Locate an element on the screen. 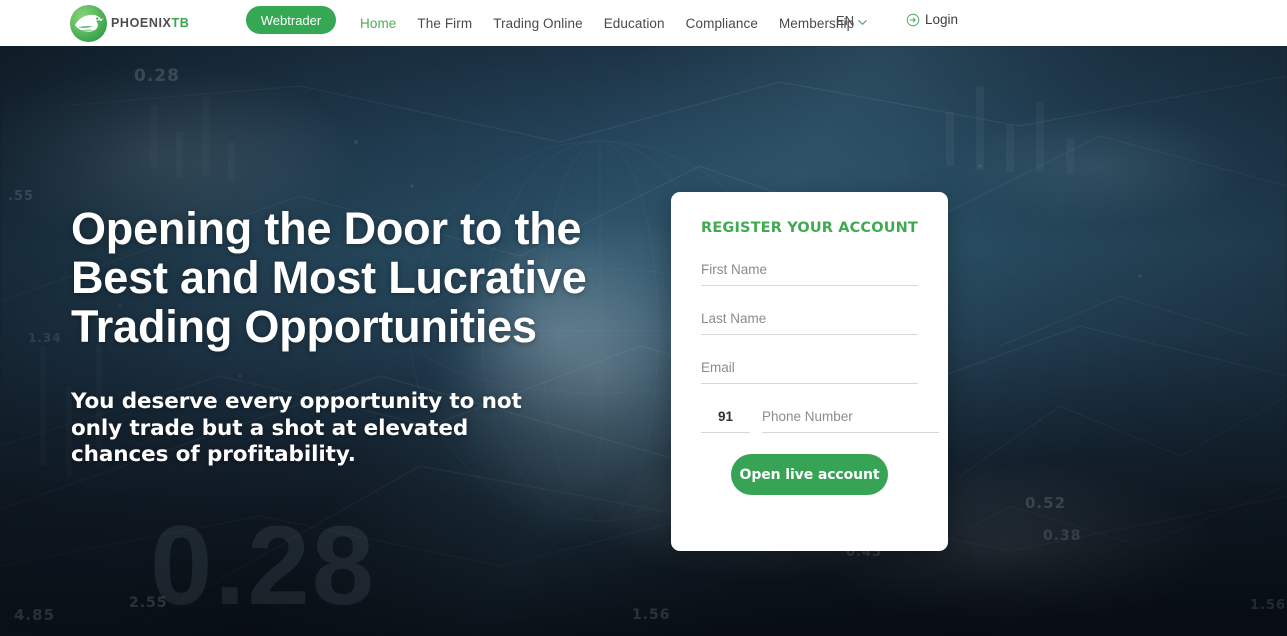 The image size is (1287, 636). chevron-down-icon is located at coordinates (862, 20).